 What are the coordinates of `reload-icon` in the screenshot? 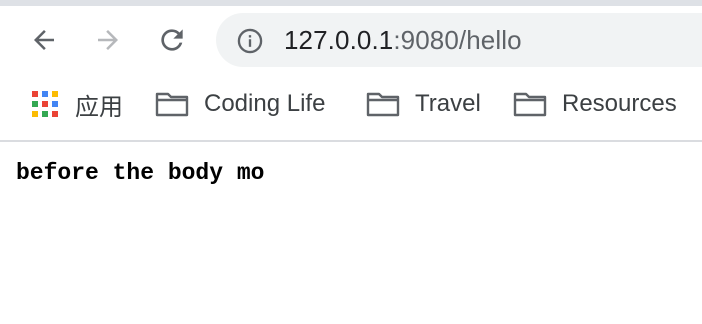 It's located at (172, 40).